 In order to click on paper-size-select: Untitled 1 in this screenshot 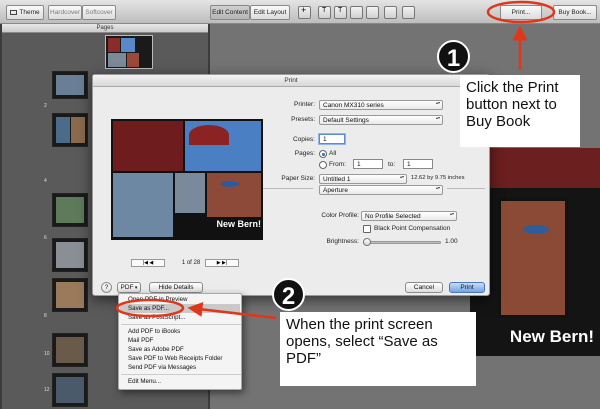, I will do `click(363, 179)`.